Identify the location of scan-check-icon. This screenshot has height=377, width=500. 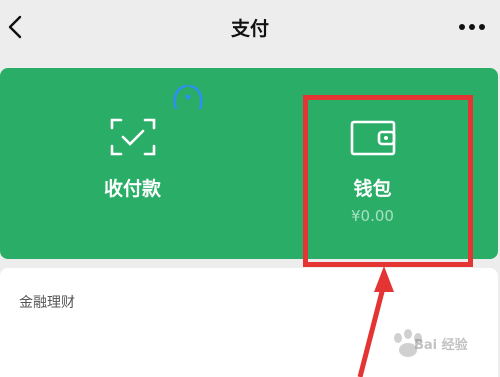
(132, 137).